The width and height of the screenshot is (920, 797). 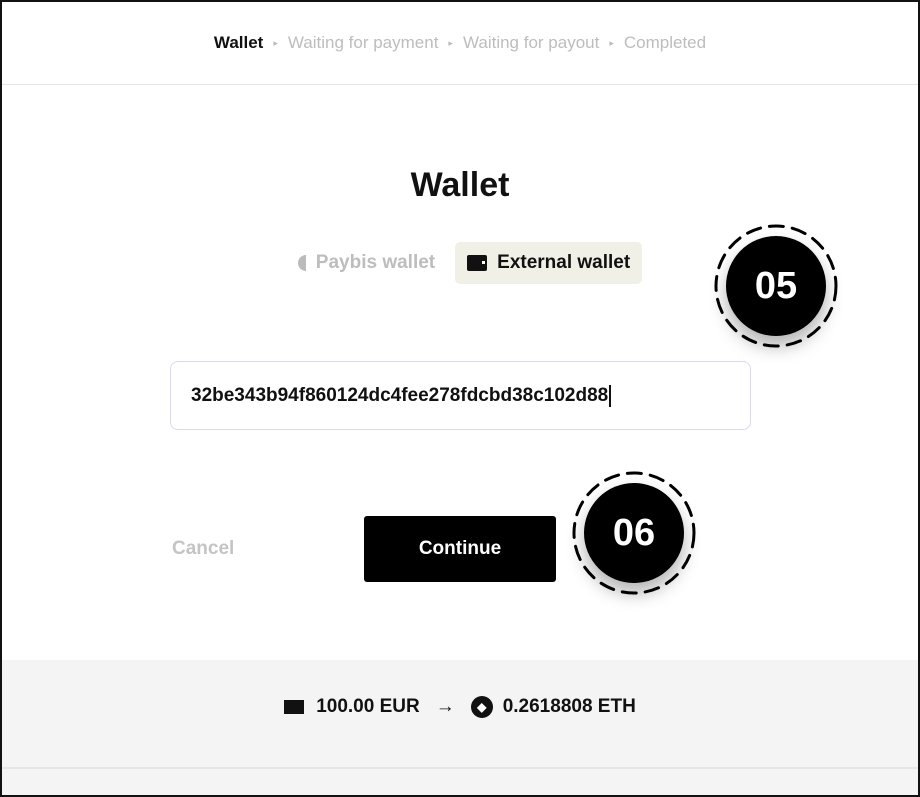 I want to click on divider, so click(x=460, y=768).